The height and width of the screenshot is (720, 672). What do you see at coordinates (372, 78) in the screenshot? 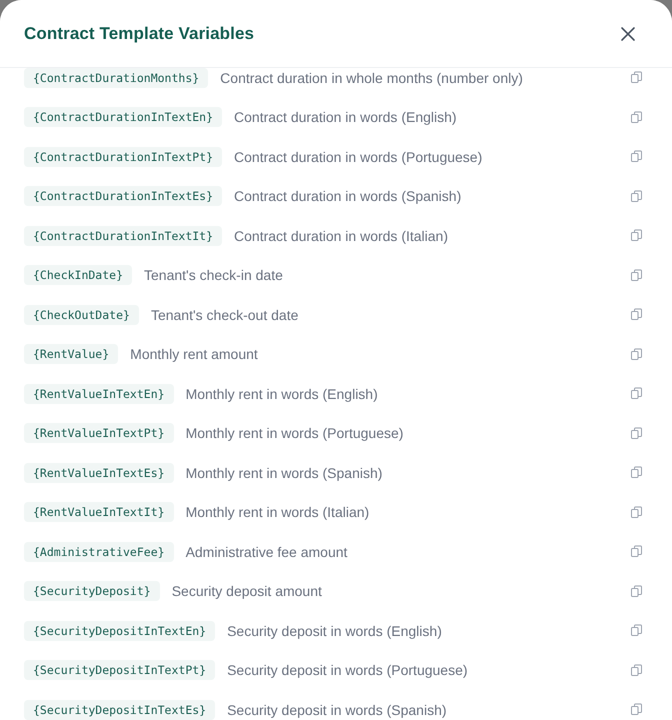
I see `variable-description: Contract duration in whole months (number only)` at bounding box center [372, 78].